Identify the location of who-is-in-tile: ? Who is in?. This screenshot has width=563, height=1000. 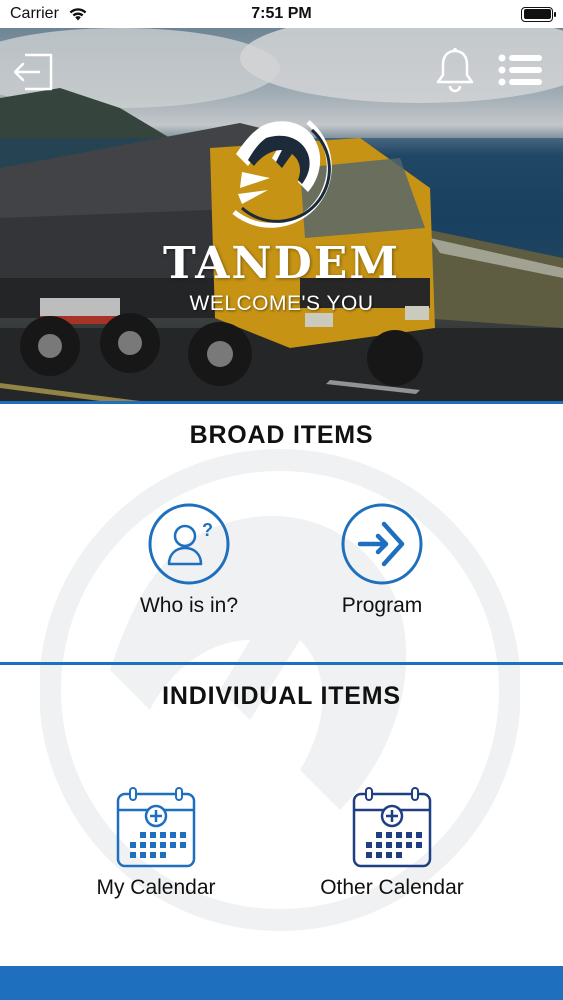
(189, 560).